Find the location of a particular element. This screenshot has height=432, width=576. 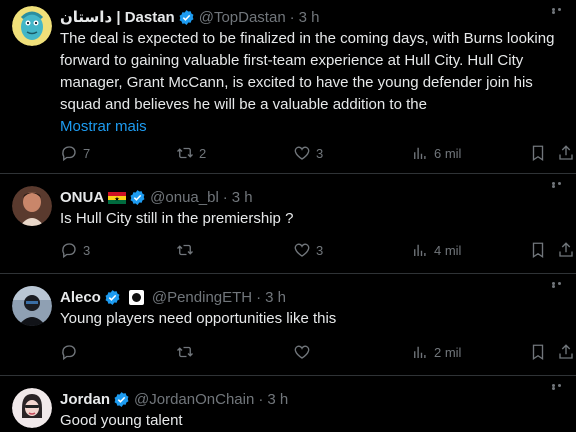

reply-button is located at coordinates (71, 352).